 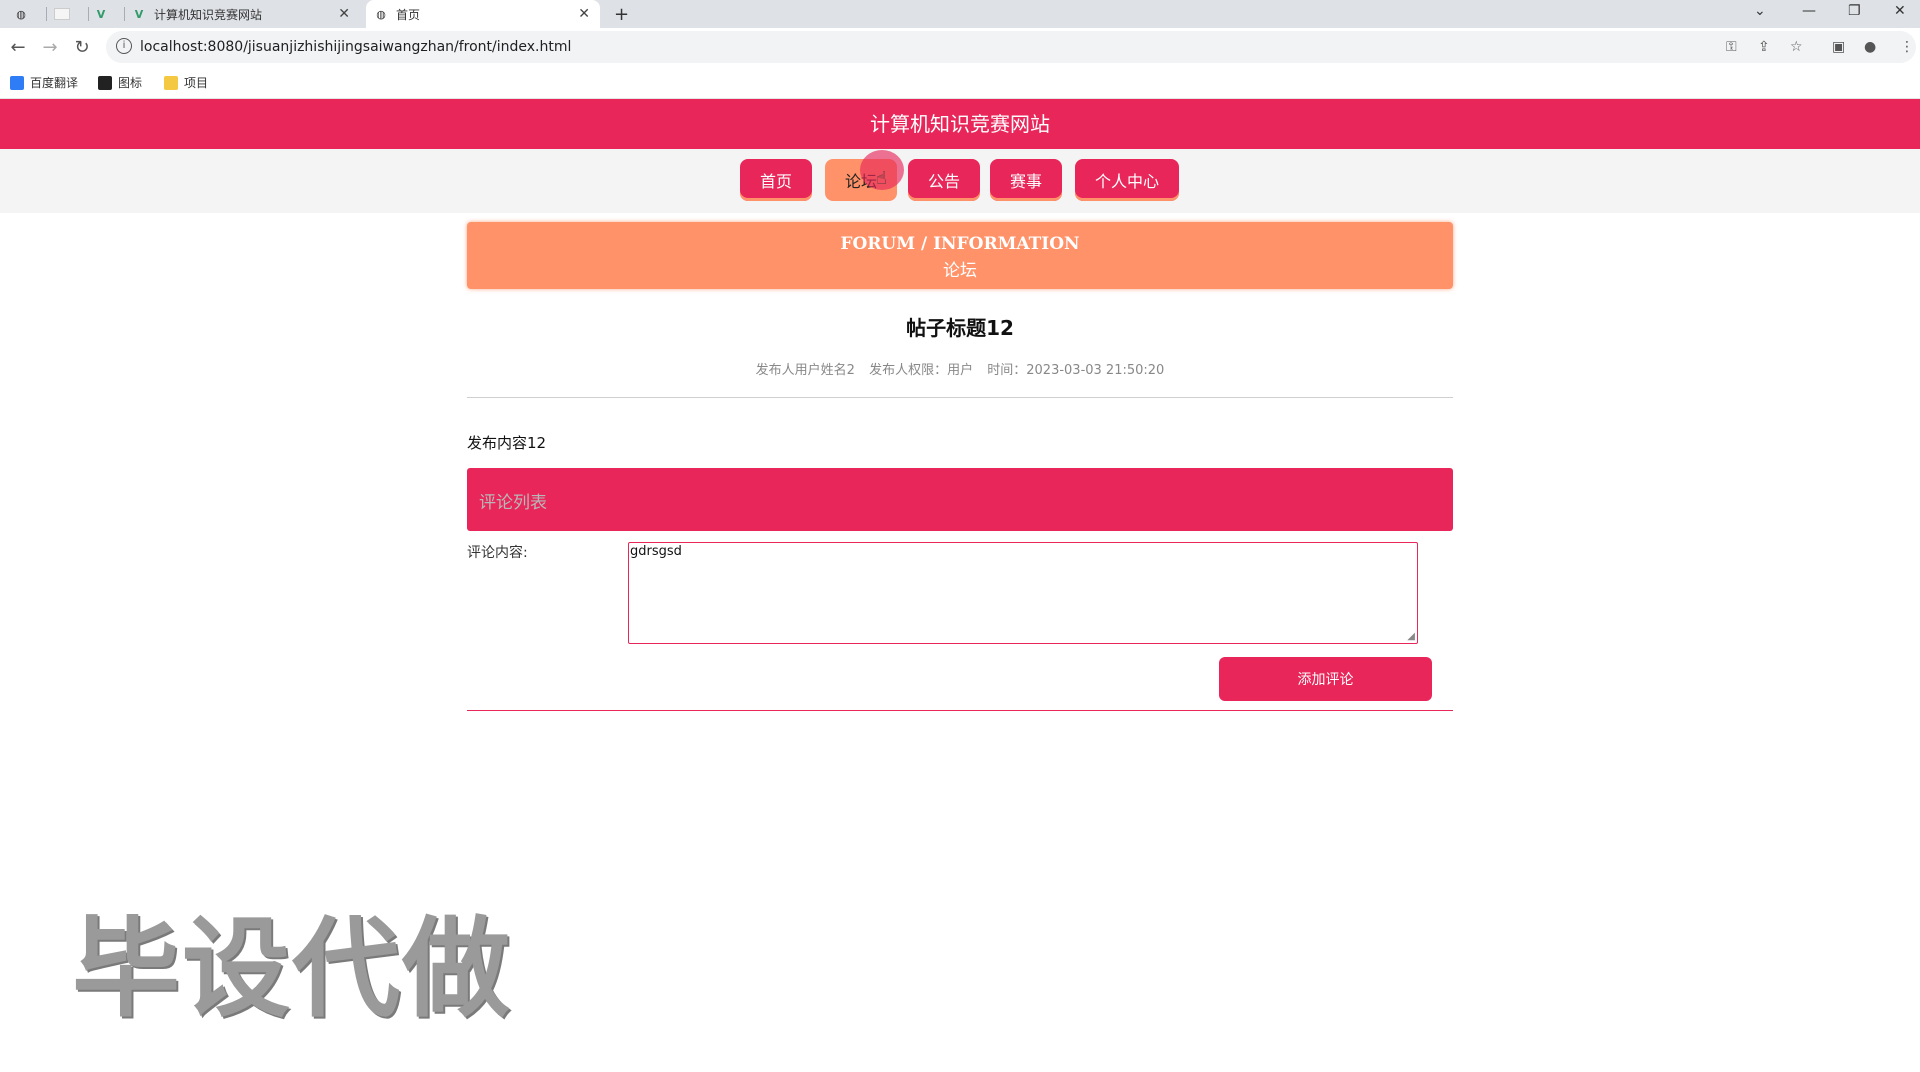 I want to click on watermark-text: 毕设代做, so click(x=292, y=969).